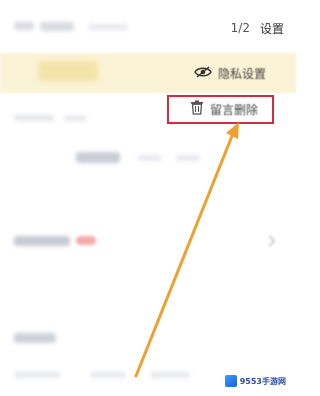 This screenshot has width=320, height=396. I want to click on watermark-text: 9553手游网, so click(262, 381).